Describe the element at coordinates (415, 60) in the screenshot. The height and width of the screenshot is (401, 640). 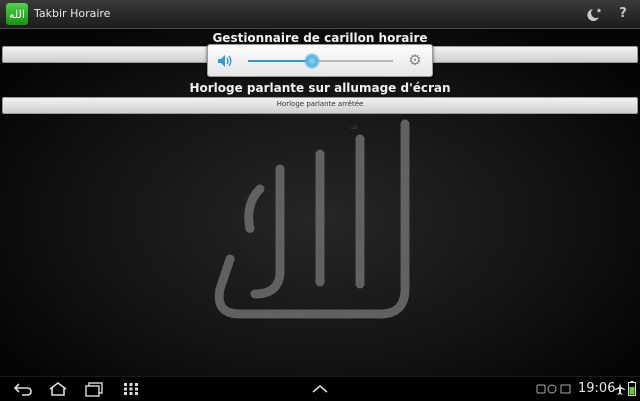
I see `settings-gear-icon: ⚙` at that location.